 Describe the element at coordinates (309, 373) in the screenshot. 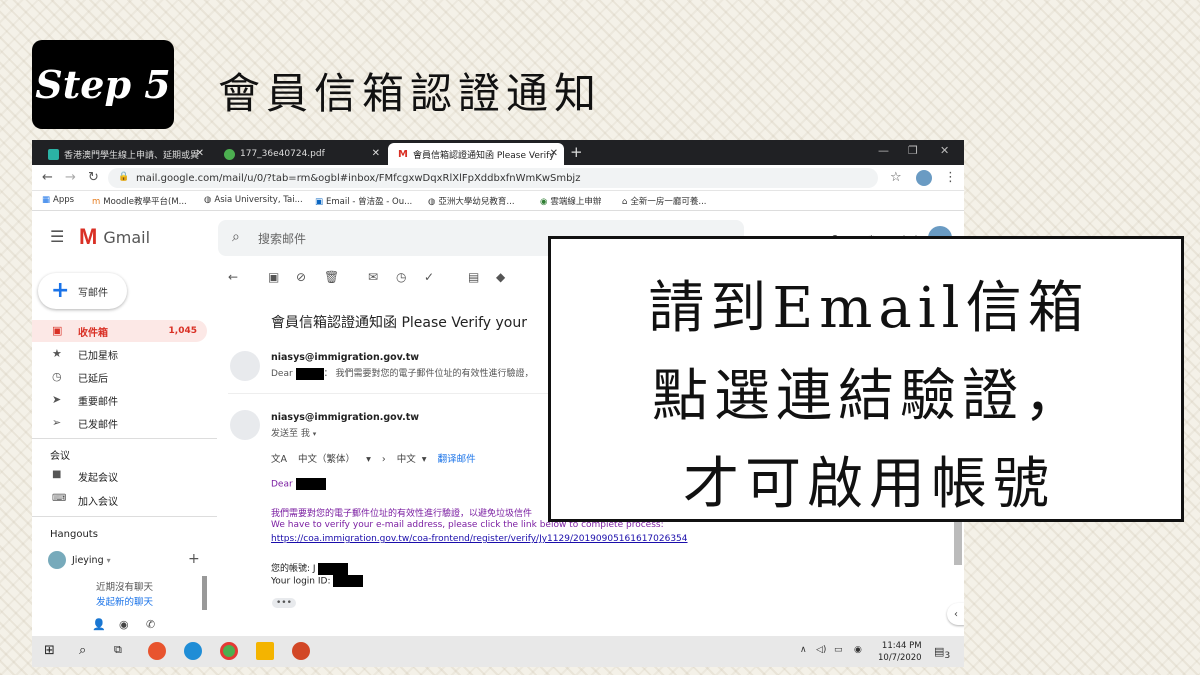

I see `redacted-name` at that location.